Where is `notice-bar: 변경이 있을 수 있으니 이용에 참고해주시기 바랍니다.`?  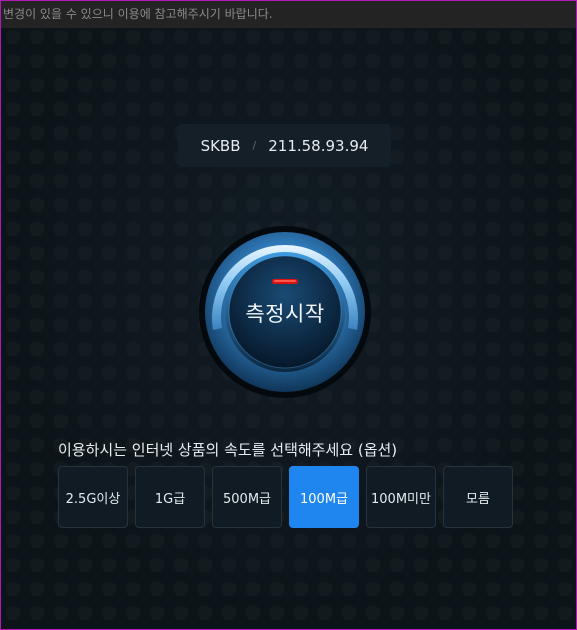 notice-bar: 변경이 있을 수 있으니 이용에 참고해주시기 바랍니다. is located at coordinates (288, 14).